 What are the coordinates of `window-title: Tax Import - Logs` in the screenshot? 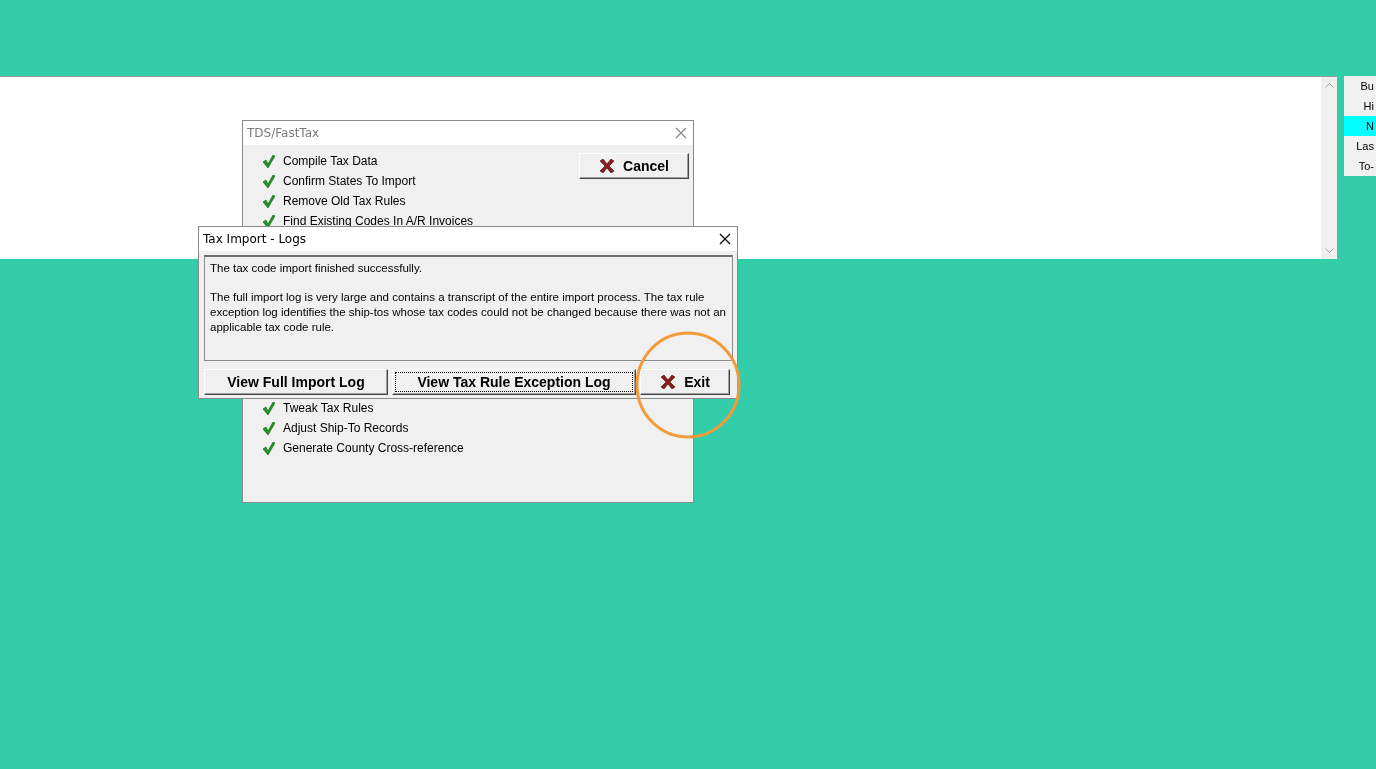 It's located at (255, 239).